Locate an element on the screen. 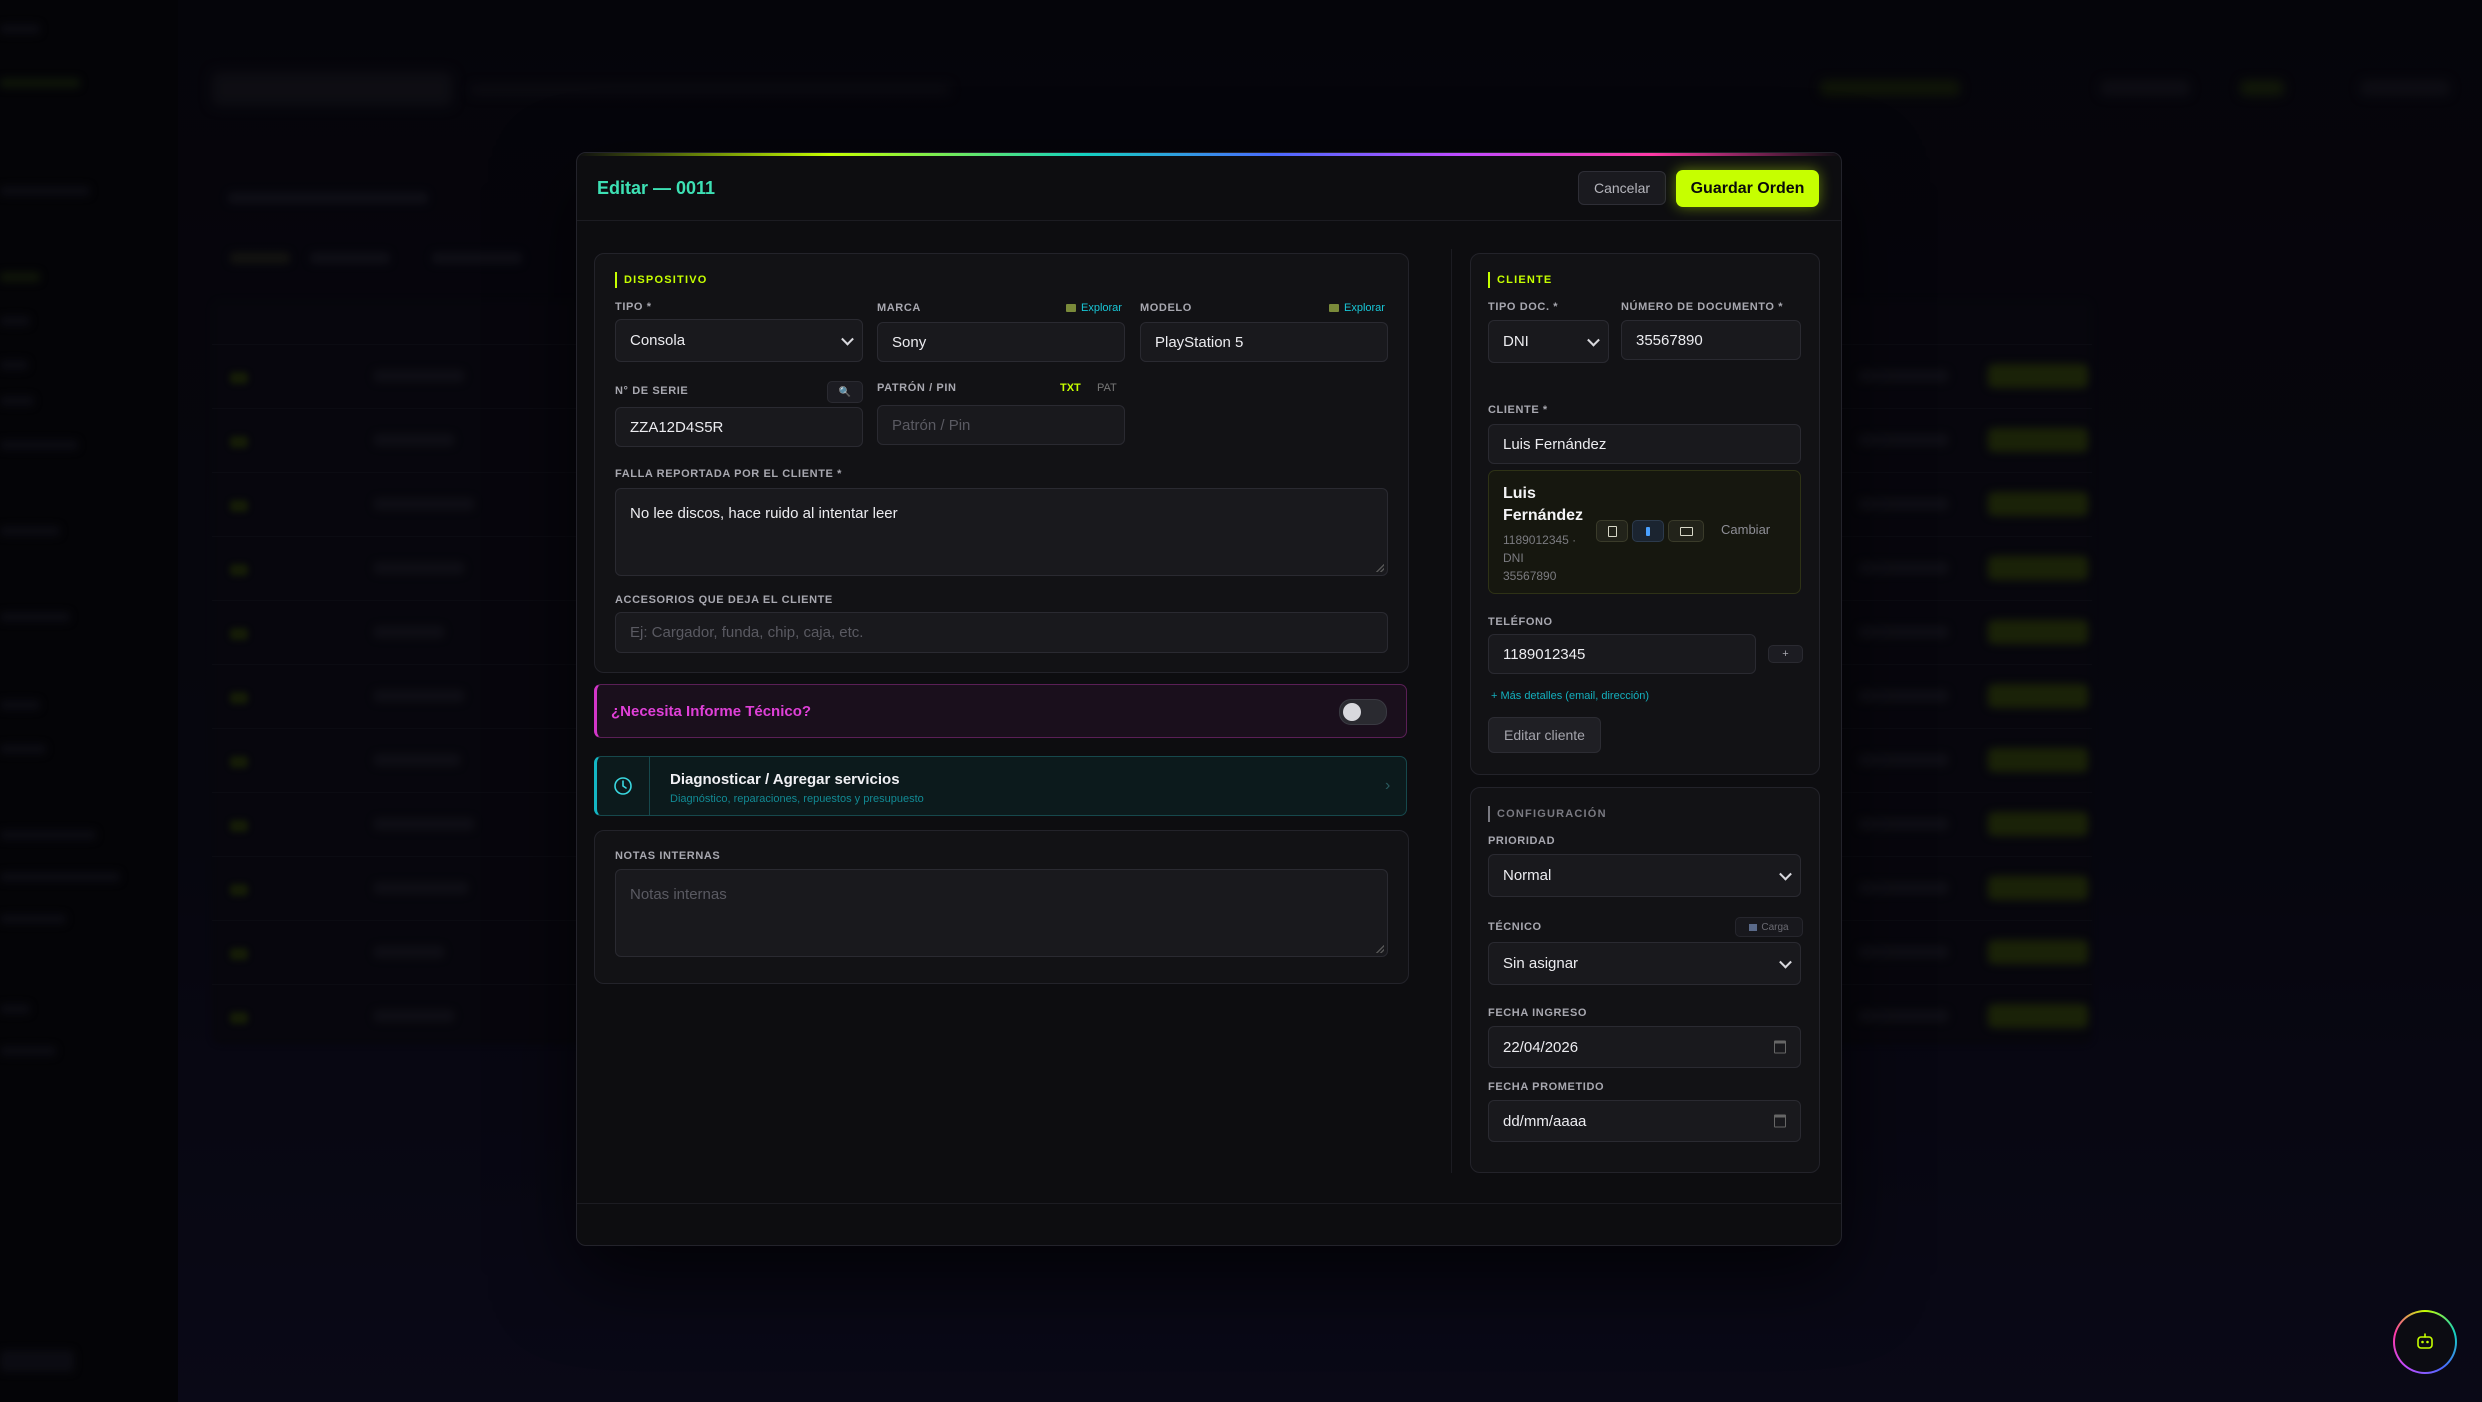 The height and width of the screenshot is (1402, 2482). marca-explore-label: Explorar is located at coordinates (1101, 308).